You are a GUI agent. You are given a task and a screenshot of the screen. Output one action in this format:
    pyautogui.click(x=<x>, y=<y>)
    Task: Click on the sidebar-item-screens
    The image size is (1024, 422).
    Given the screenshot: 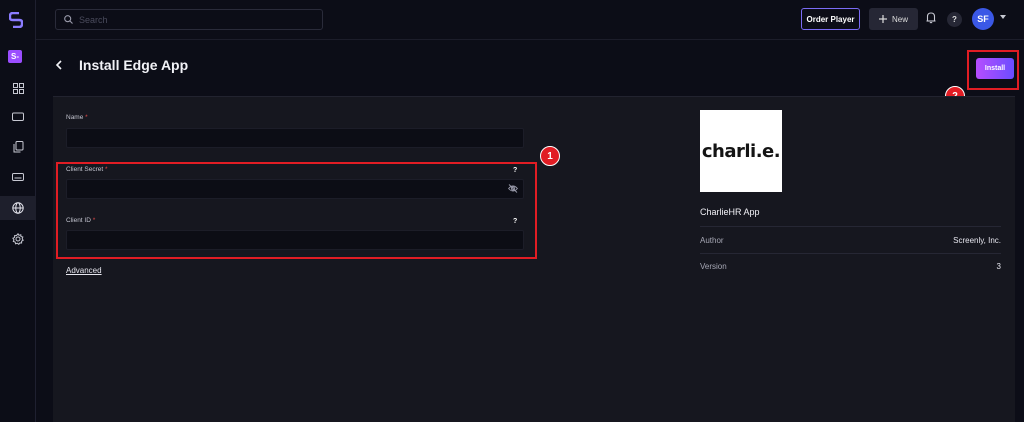 What is the action you would take?
    pyautogui.click(x=18, y=117)
    